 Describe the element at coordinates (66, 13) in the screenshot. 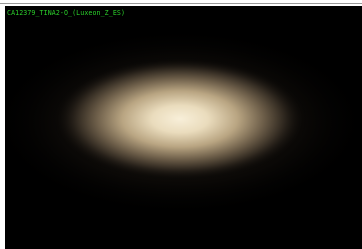

I see `image-caption: CA12379_TINA2-O_(Luxeon_Z_ES)` at that location.